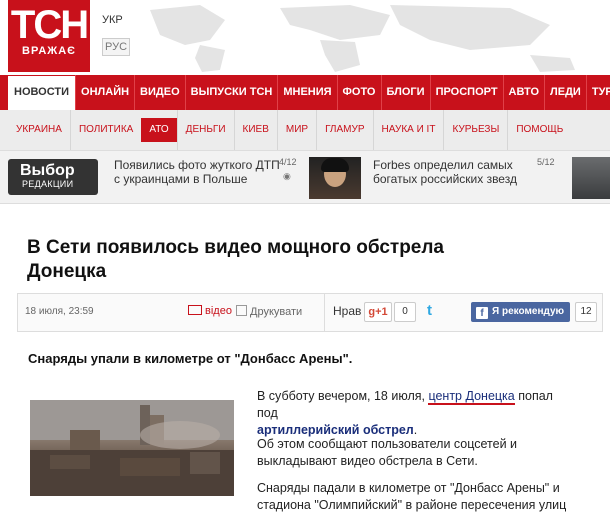 Image resolution: width=610 pixels, height=514 pixels. What do you see at coordinates (475, 130) in the screenshot?
I see `subnav-curiosities: КУРЬЕЗЫ` at bounding box center [475, 130].